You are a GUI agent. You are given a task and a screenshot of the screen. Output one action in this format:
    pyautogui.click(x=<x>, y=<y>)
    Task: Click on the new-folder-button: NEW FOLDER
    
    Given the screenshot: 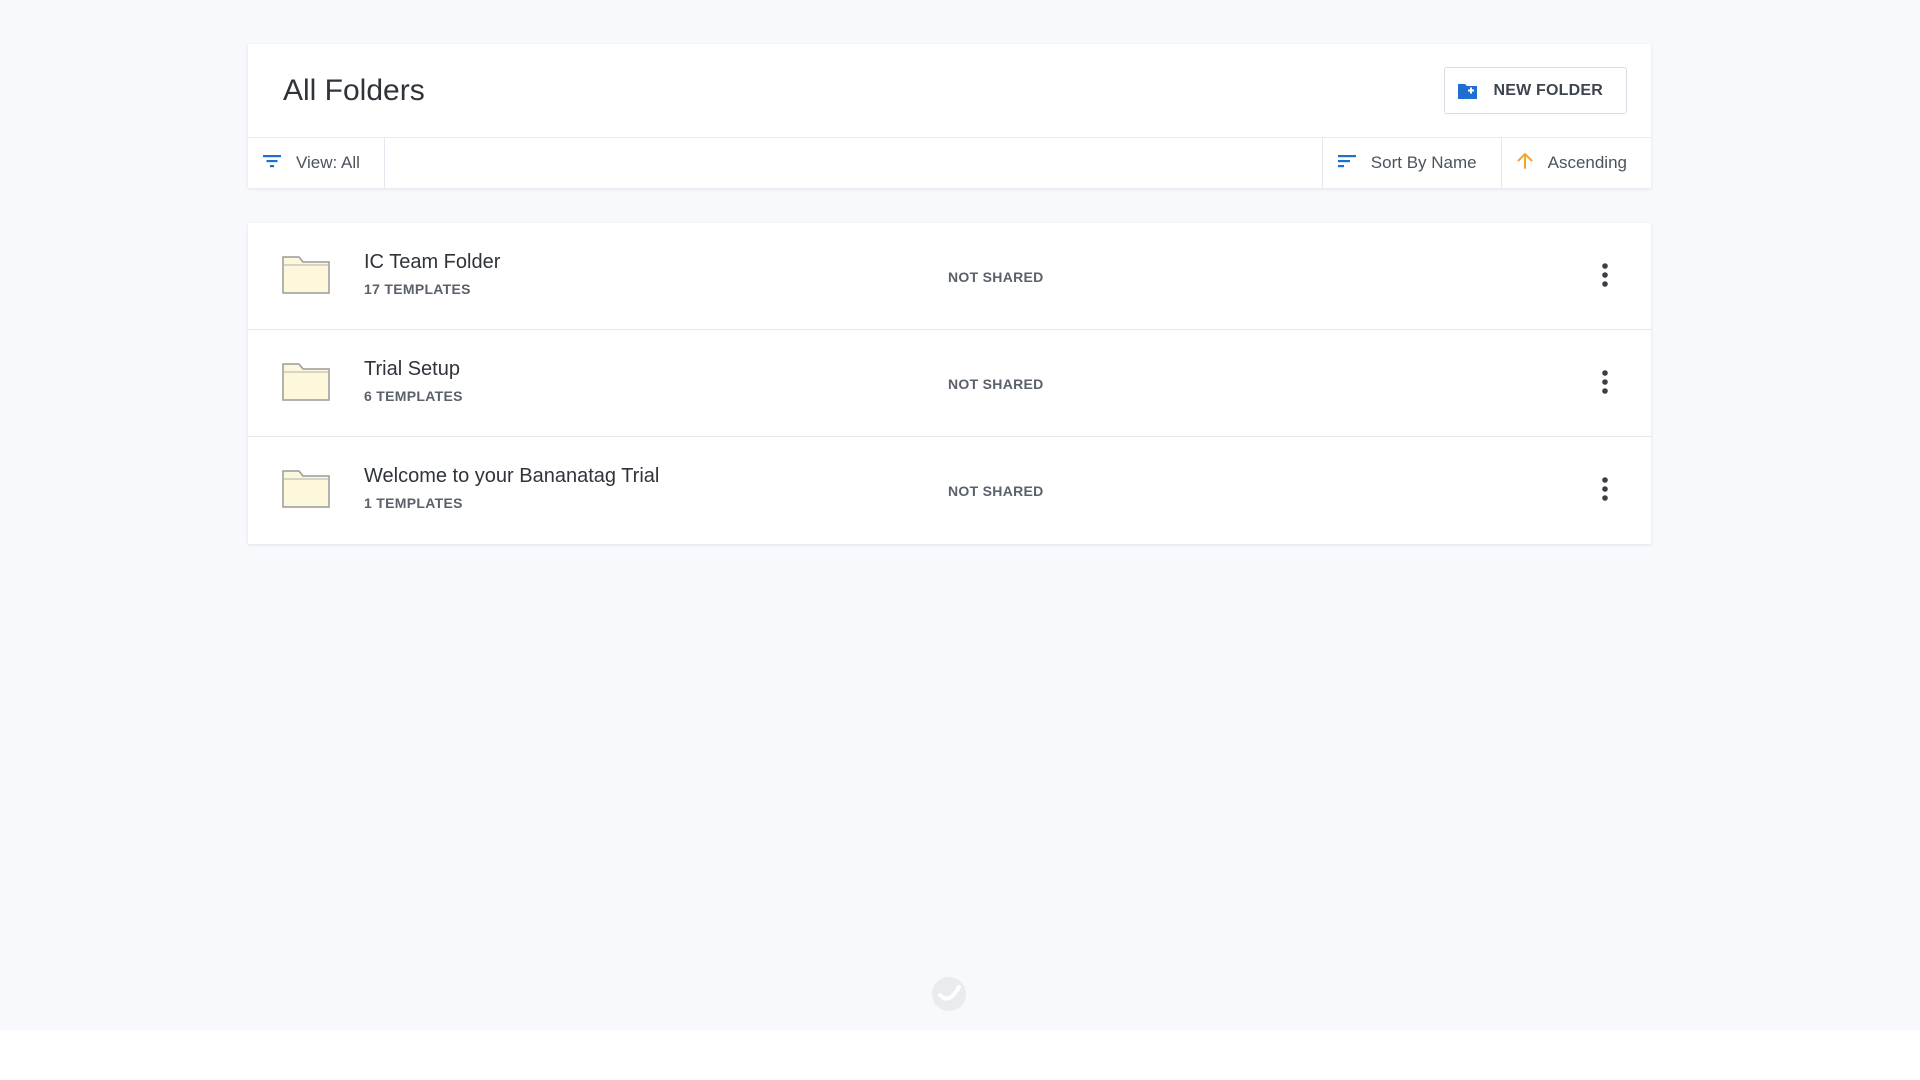 What is the action you would take?
    pyautogui.click(x=1535, y=90)
    